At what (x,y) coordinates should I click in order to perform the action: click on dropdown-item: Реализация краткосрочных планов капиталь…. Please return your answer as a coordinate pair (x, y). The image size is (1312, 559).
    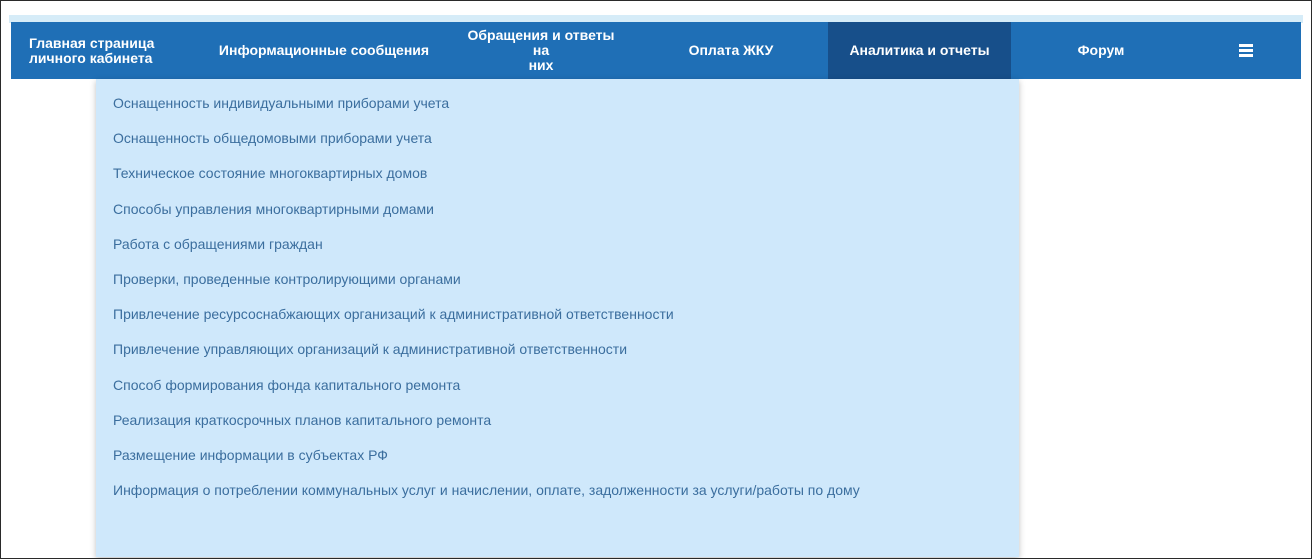
    Looking at the image, I should click on (557, 427).